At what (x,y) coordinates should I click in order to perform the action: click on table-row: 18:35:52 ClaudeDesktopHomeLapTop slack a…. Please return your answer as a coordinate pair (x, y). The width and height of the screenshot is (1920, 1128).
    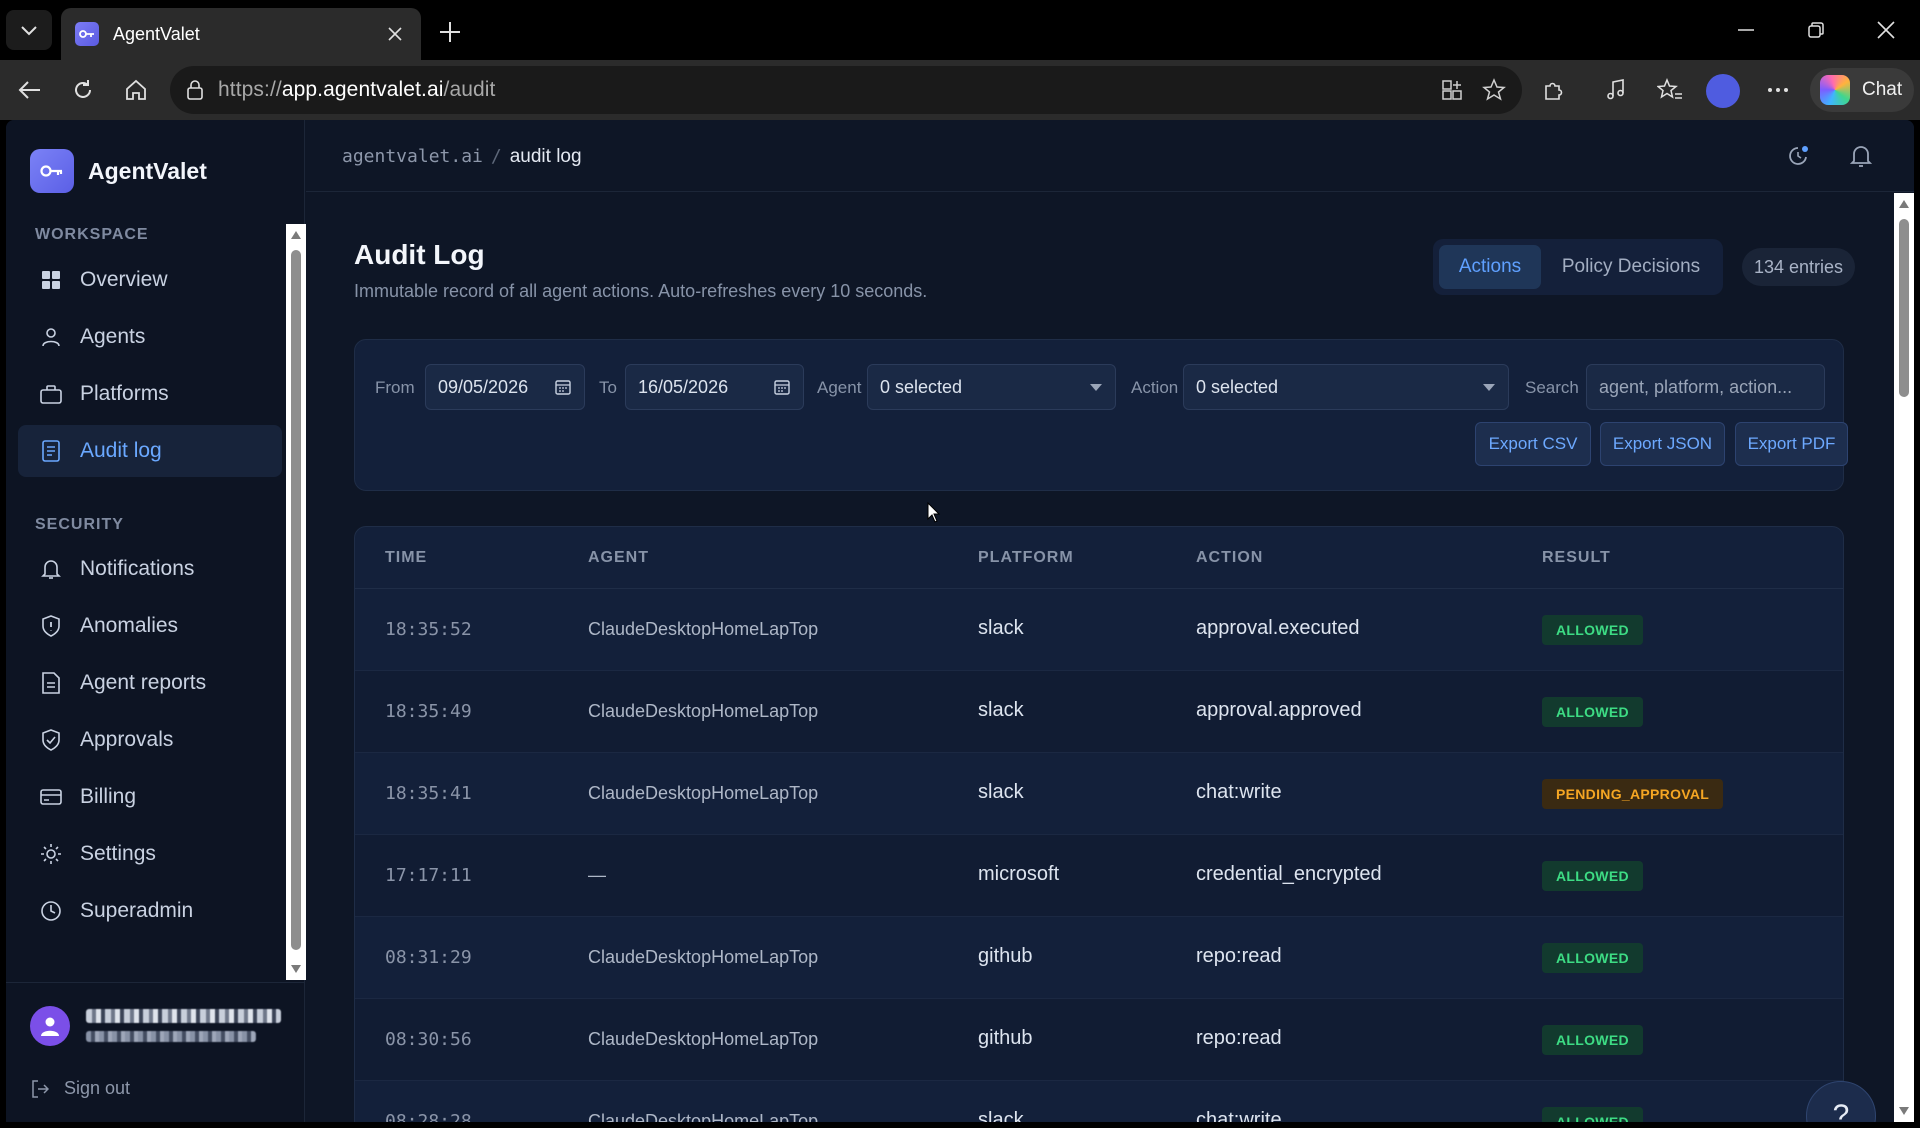
    Looking at the image, I should click on (1099, 630).